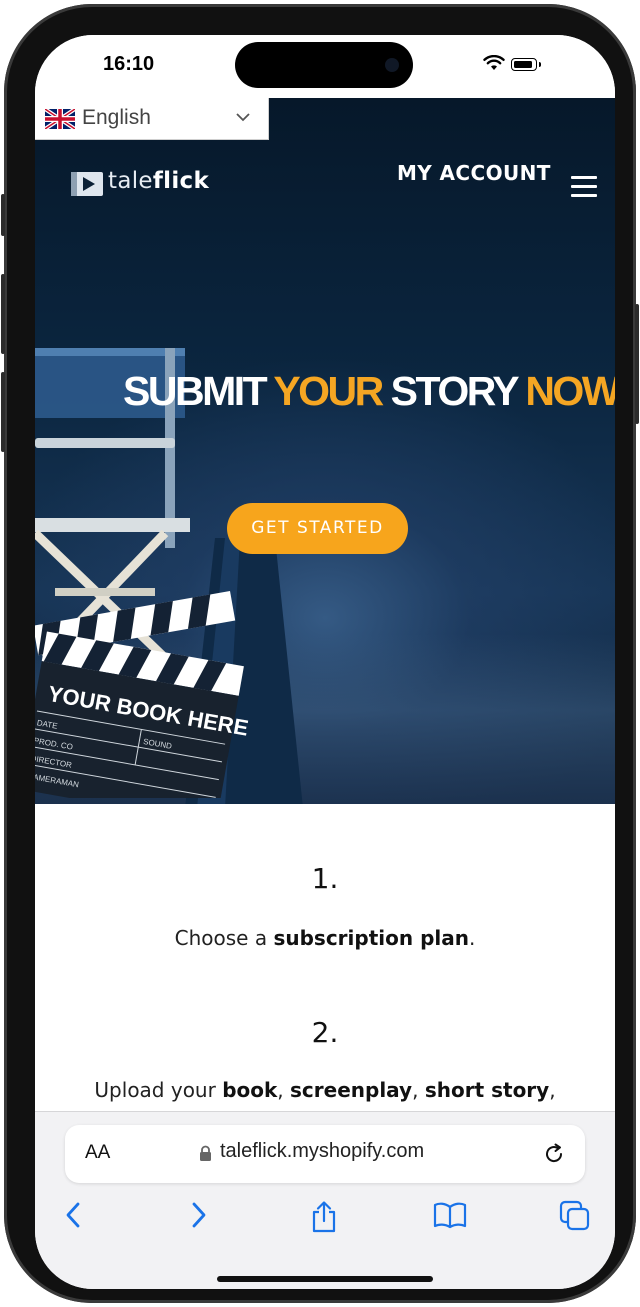  What do you see at coordinates (450, 1215) in the screenshot?
I see `bookmarks-icon` at bounding box center [450, 1215].